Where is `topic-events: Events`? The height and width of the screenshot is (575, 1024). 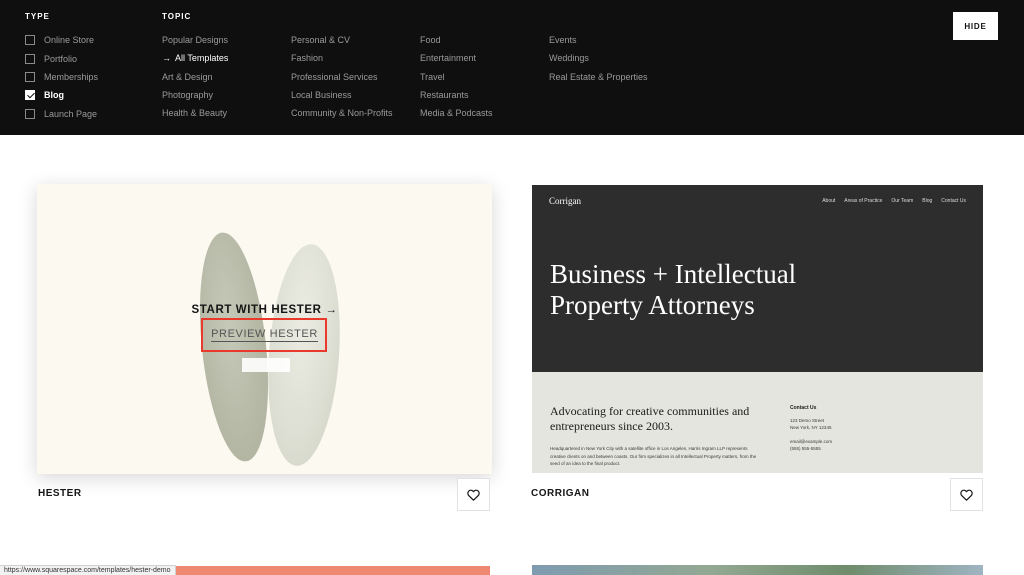 topic-events: Events is located at coordinates (598, 40).